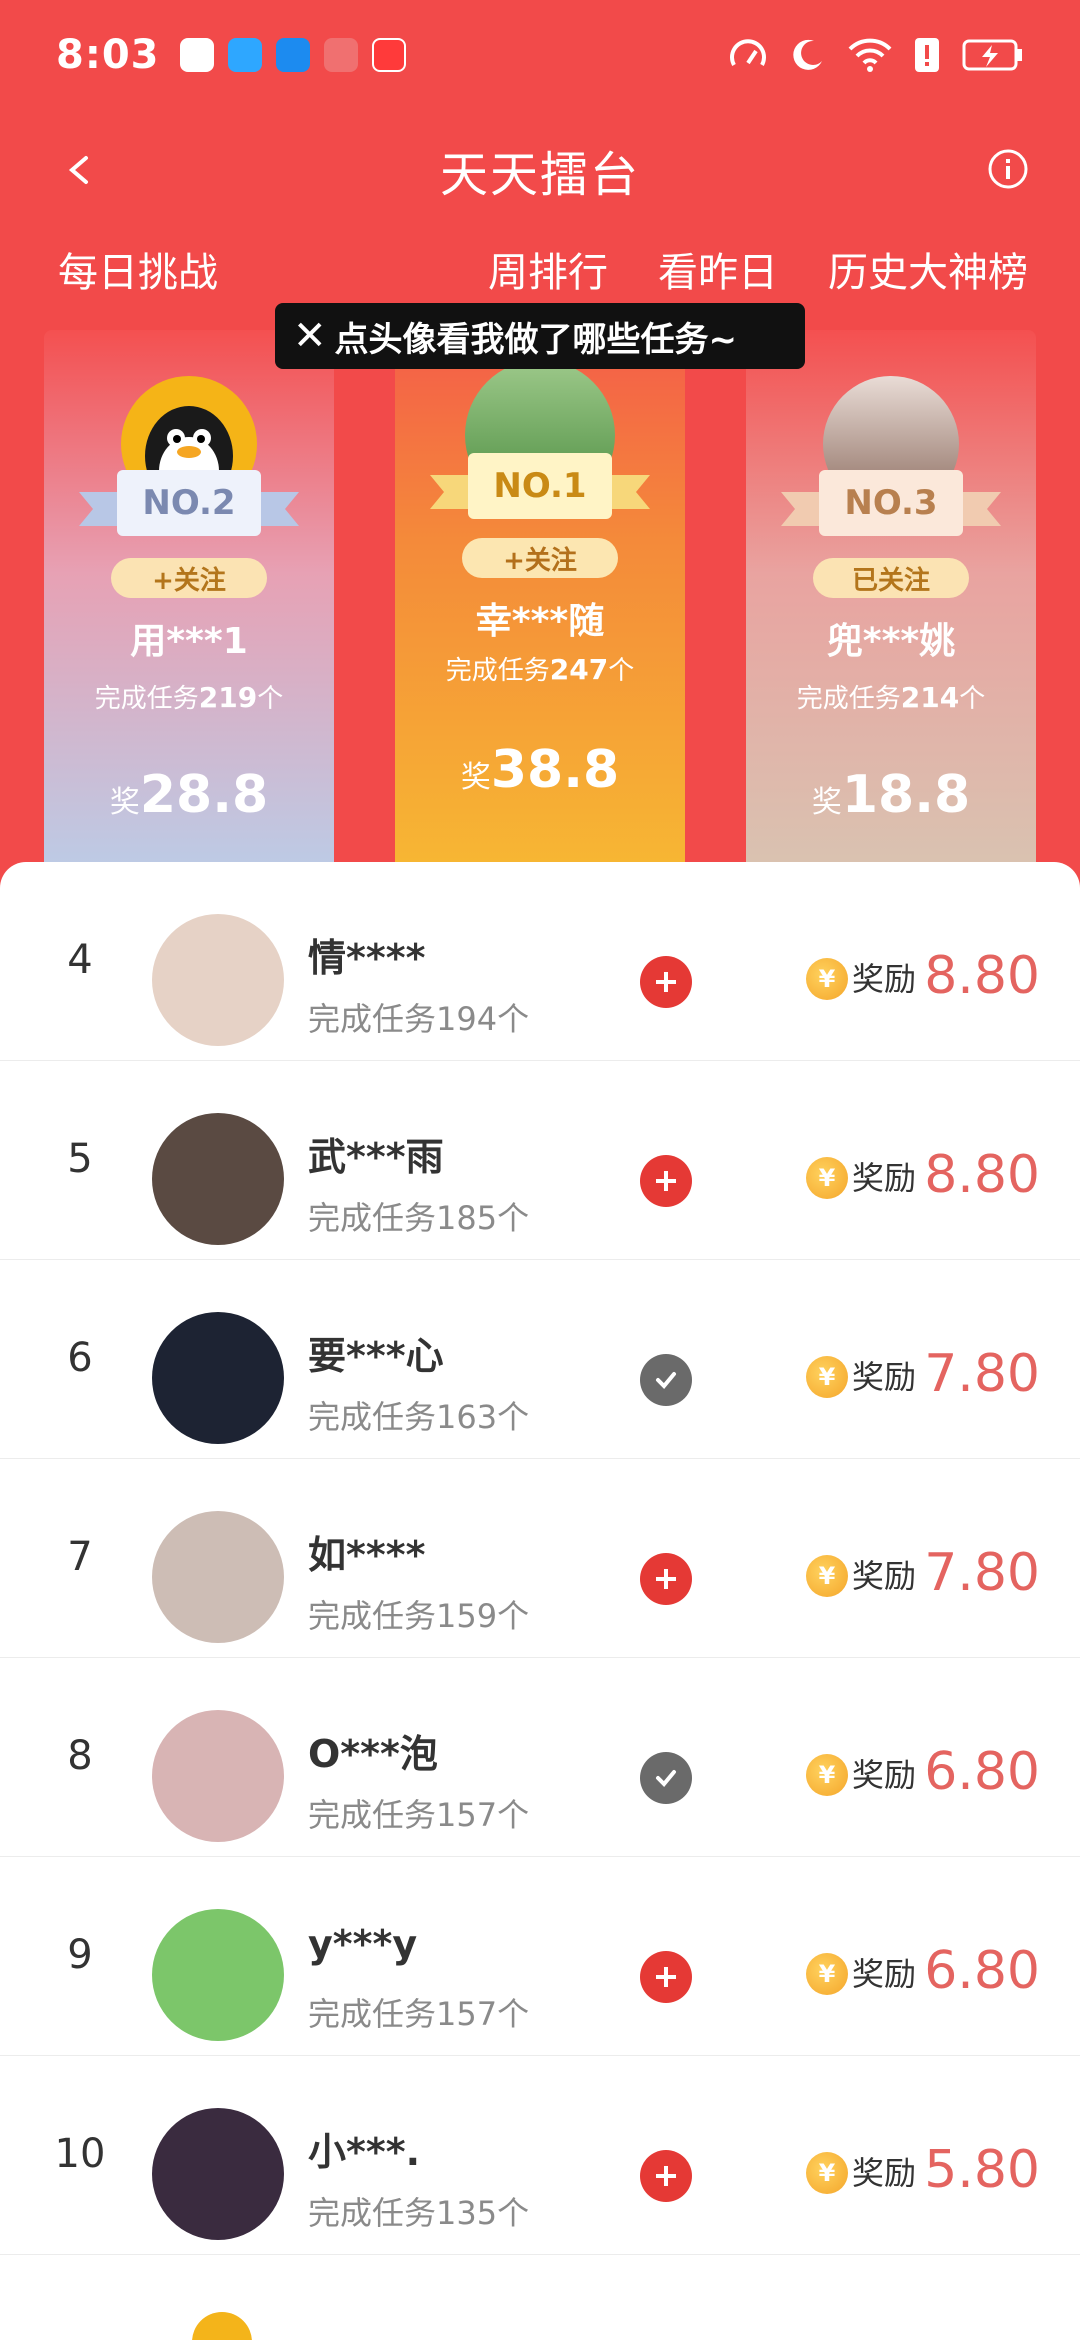 The image size is (1080, 2340). I want to click on task-count: 完成任务194个, so click(419, 1019).